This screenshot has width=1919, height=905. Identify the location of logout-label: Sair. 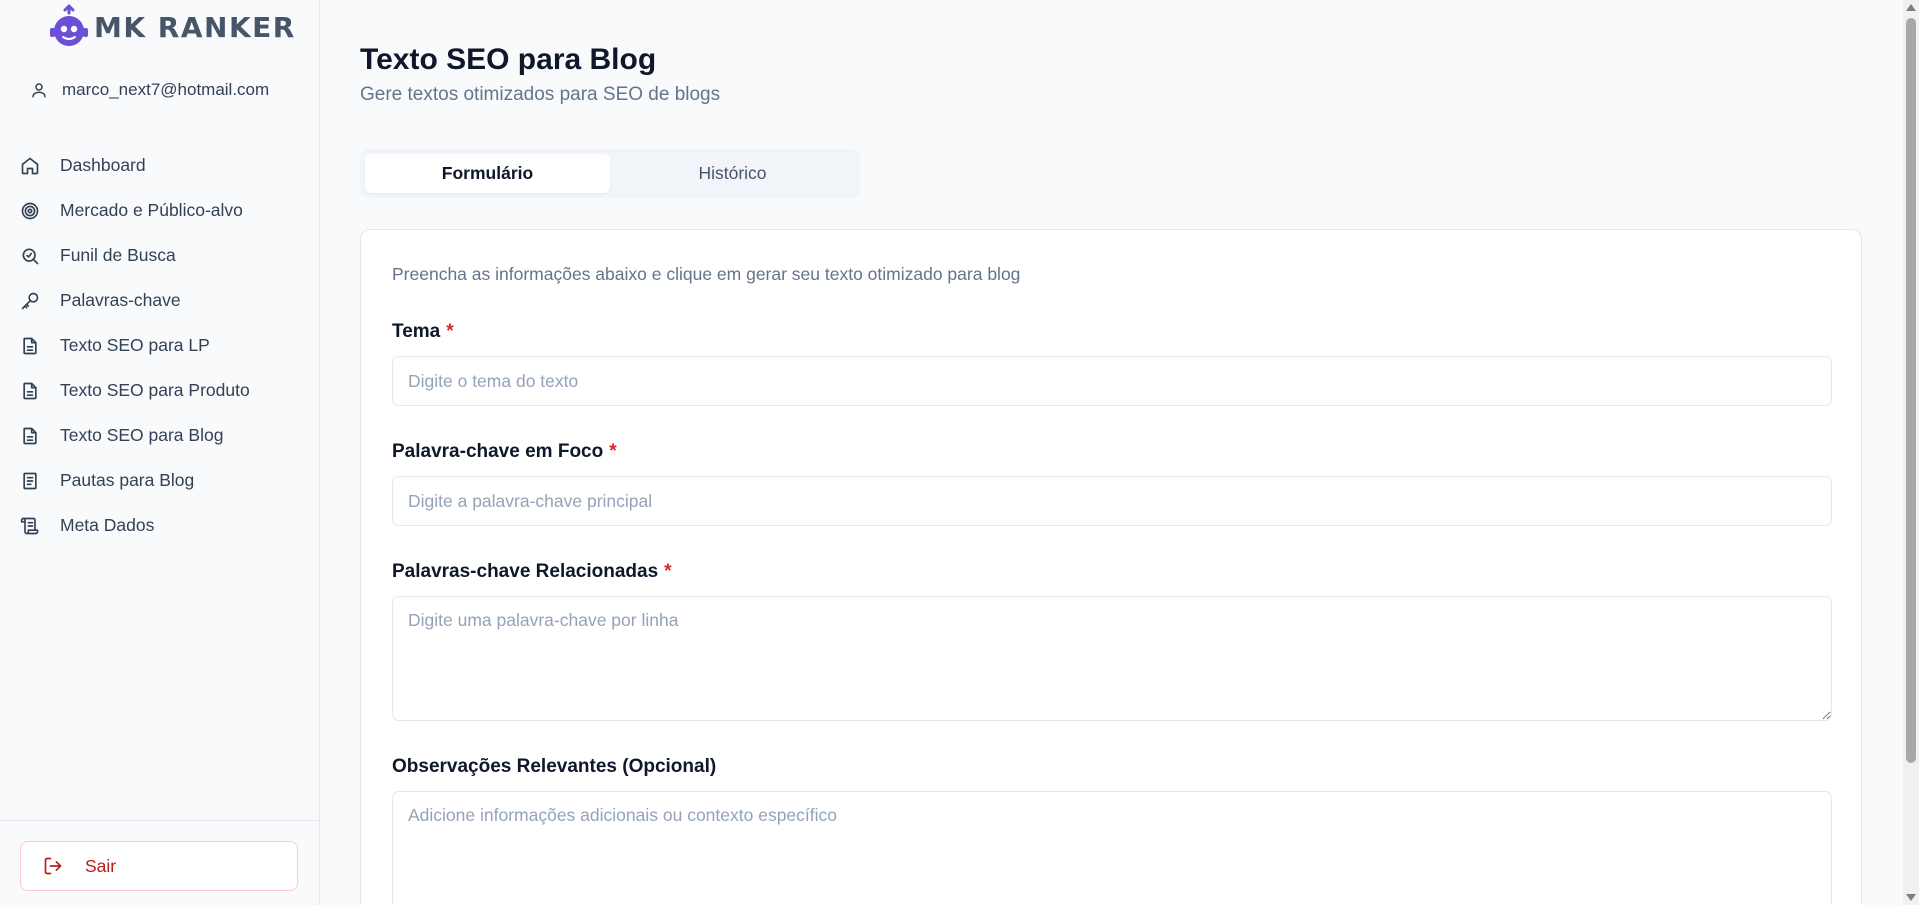
(101, 865).